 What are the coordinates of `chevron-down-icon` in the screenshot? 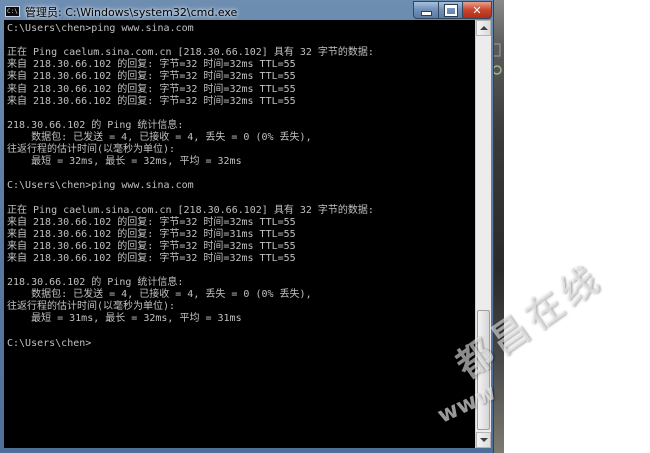 It's located at (483, 440).